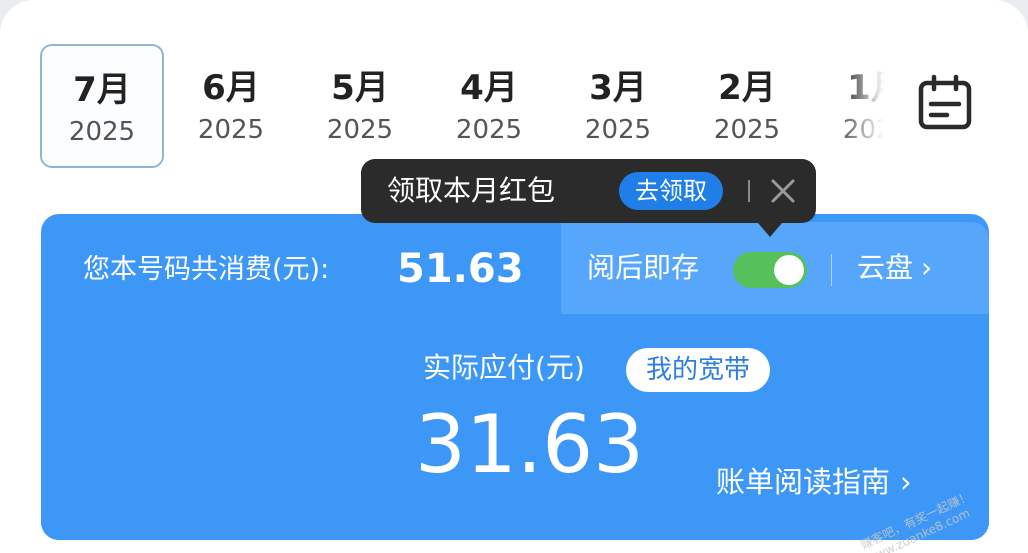 The height and width of the screenshot is (553, 1028). What do you see at coordinates (831, 270) in the screenshot?
I see `divider` at bounding box center [831, 270].